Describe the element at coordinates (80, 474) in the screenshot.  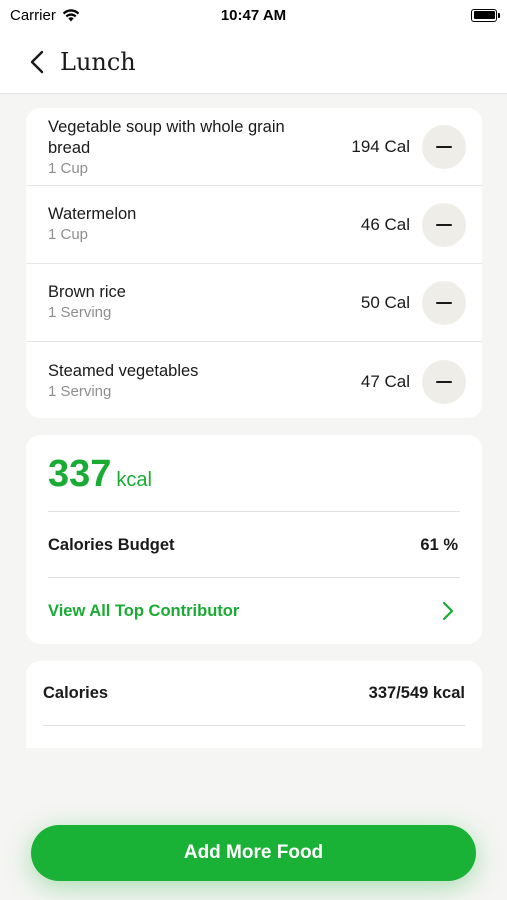
I see `kcal-value: 337` at that location.